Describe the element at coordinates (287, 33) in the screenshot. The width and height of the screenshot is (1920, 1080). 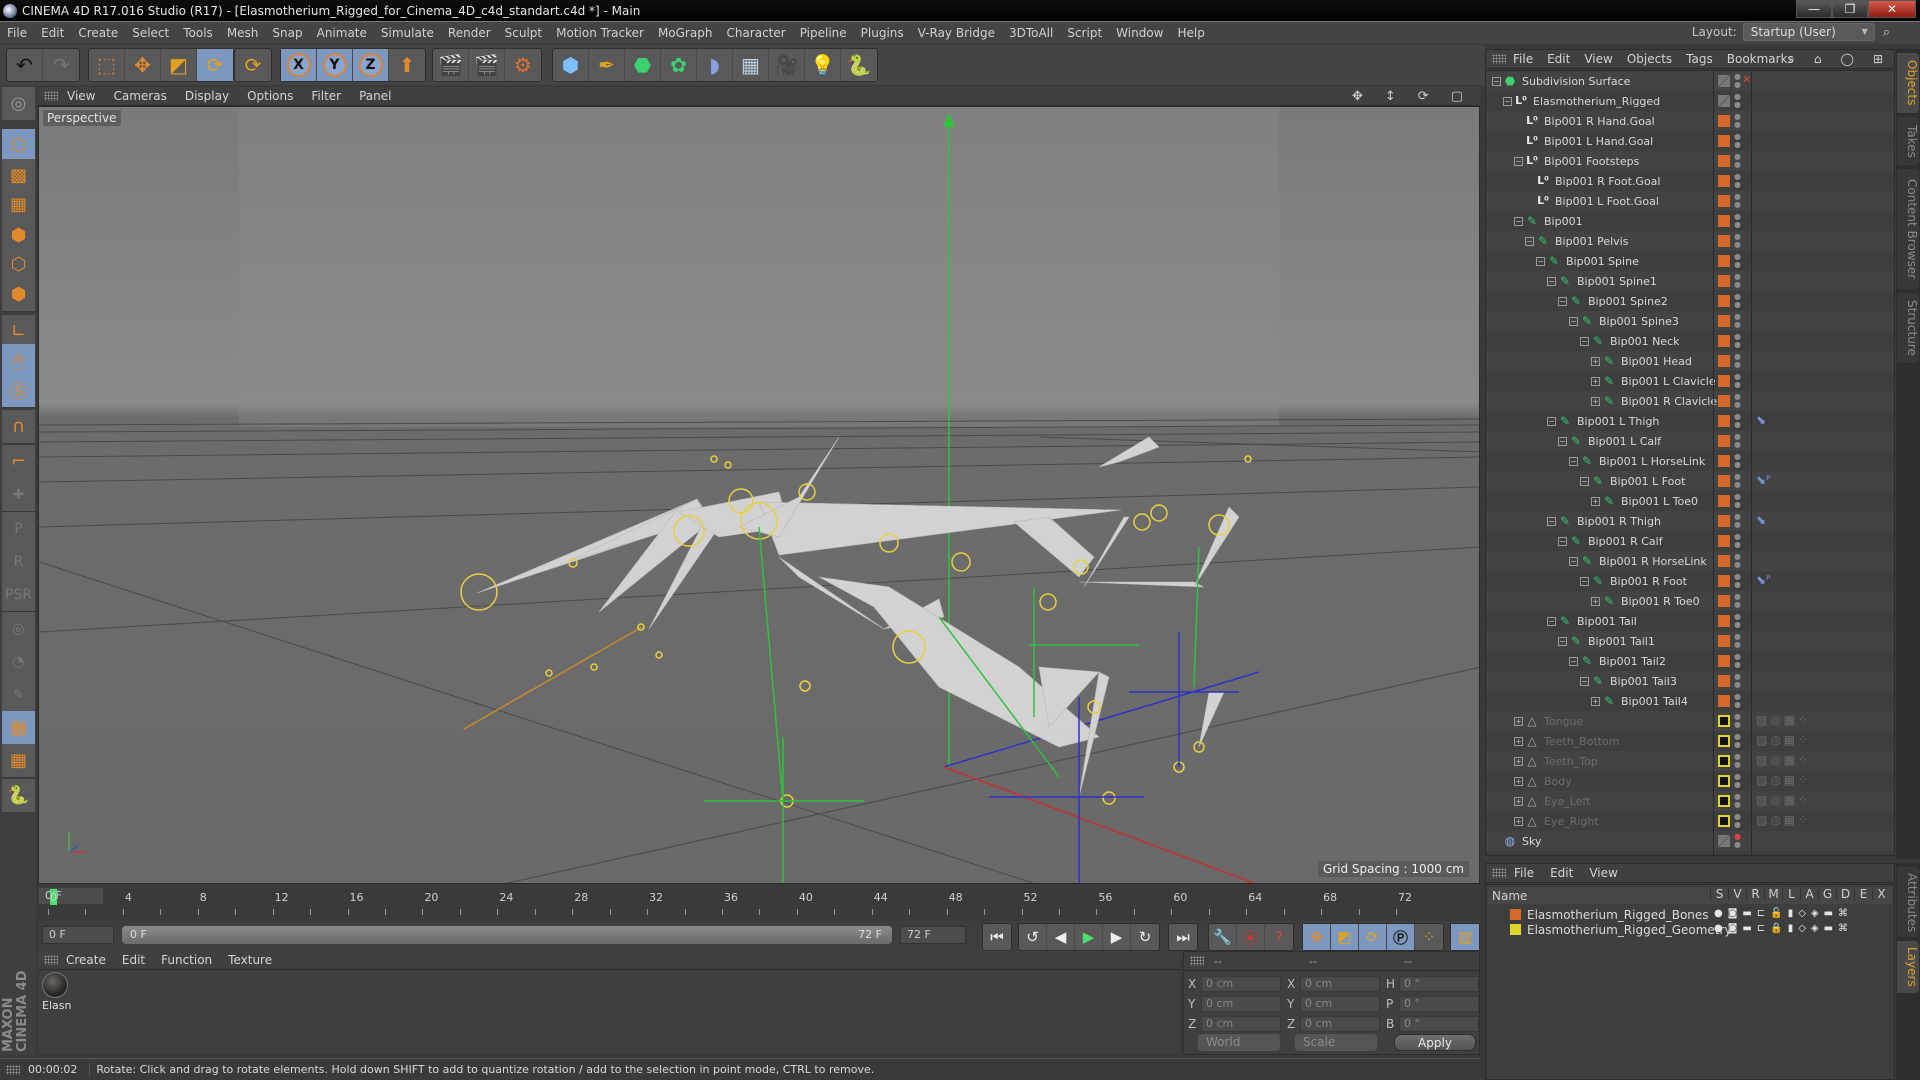
I see `menu-snap: Snap` at that location.